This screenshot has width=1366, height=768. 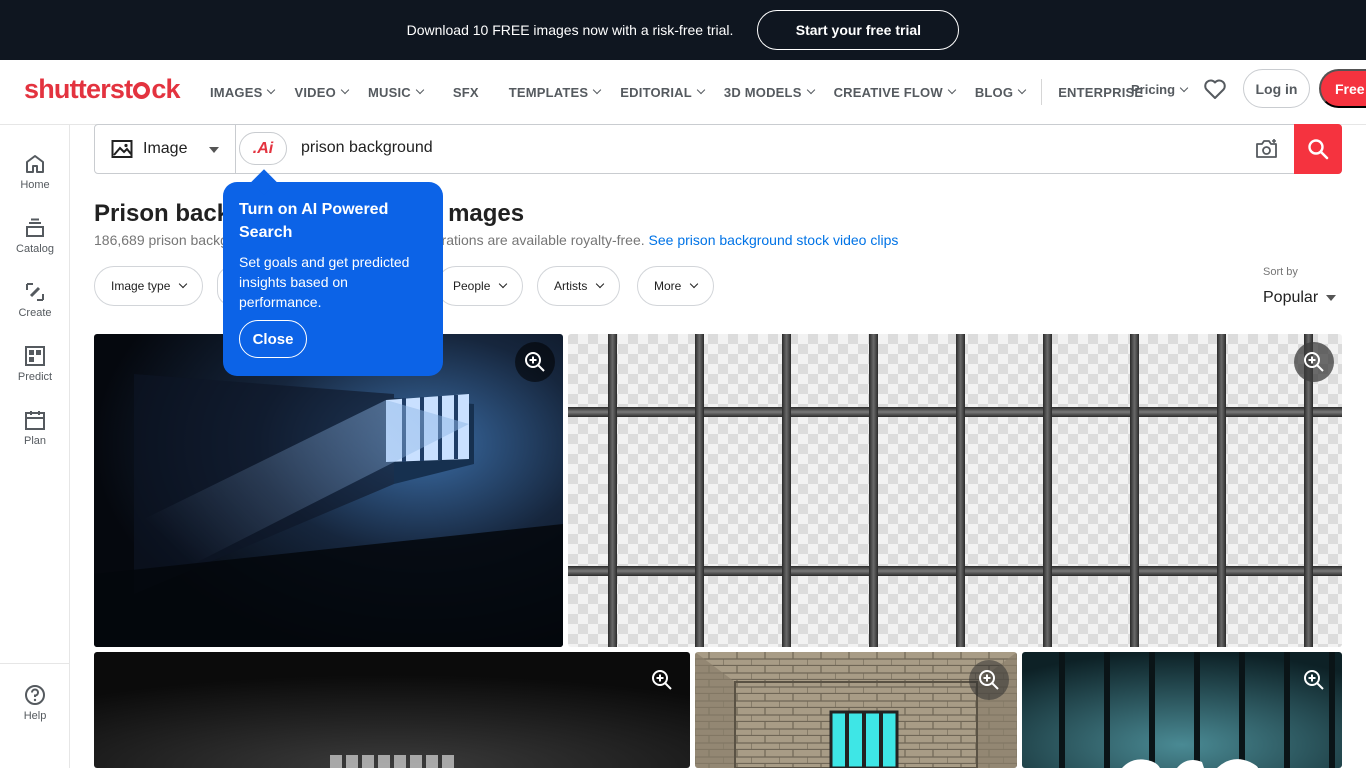 I want to click on video-clips-link: See prison background stock video clips, so click(x=774, y=240).